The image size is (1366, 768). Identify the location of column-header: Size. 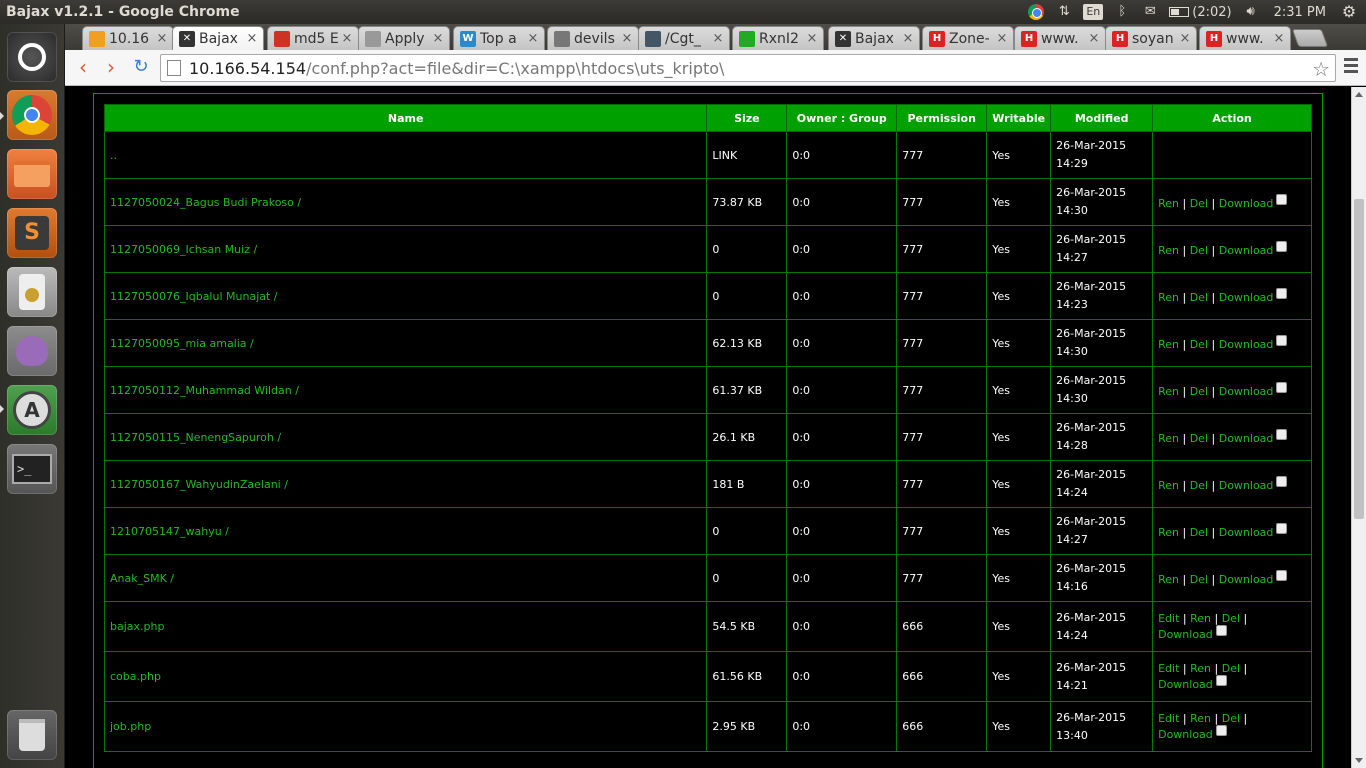
(747, 118).